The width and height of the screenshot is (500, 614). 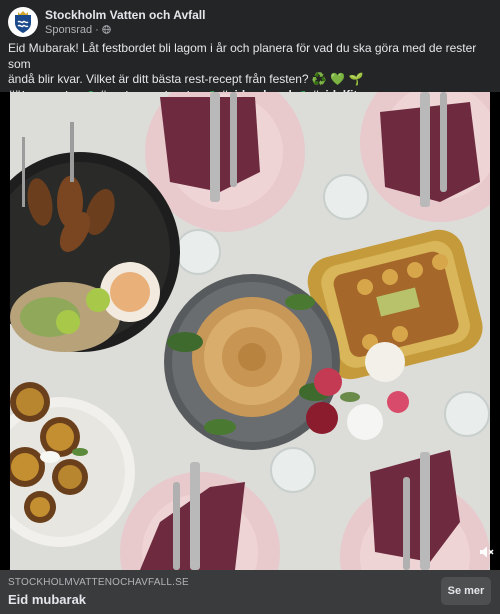 I want to click on page-name-link: Stockholm Vatten och Avfall, so click(x=125, y=15).